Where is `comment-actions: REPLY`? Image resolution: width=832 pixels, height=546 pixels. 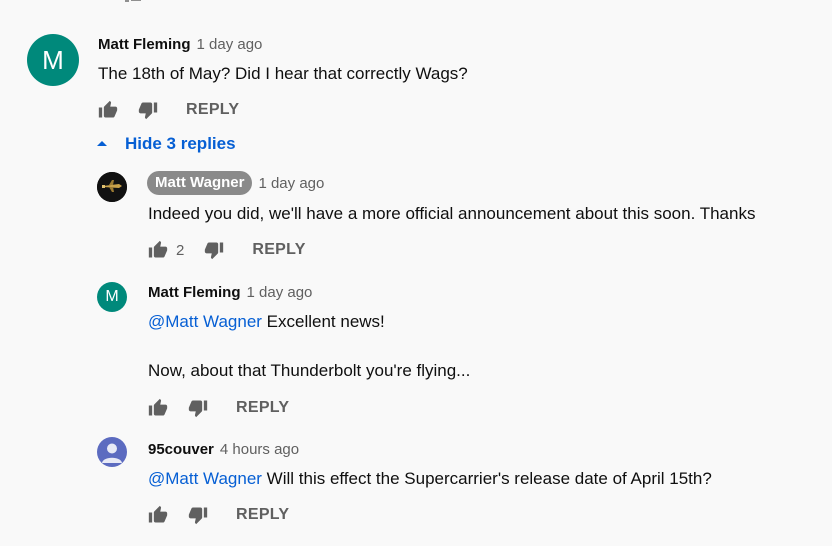
comment-actions: REPLY is located at coordinates (167, 110).